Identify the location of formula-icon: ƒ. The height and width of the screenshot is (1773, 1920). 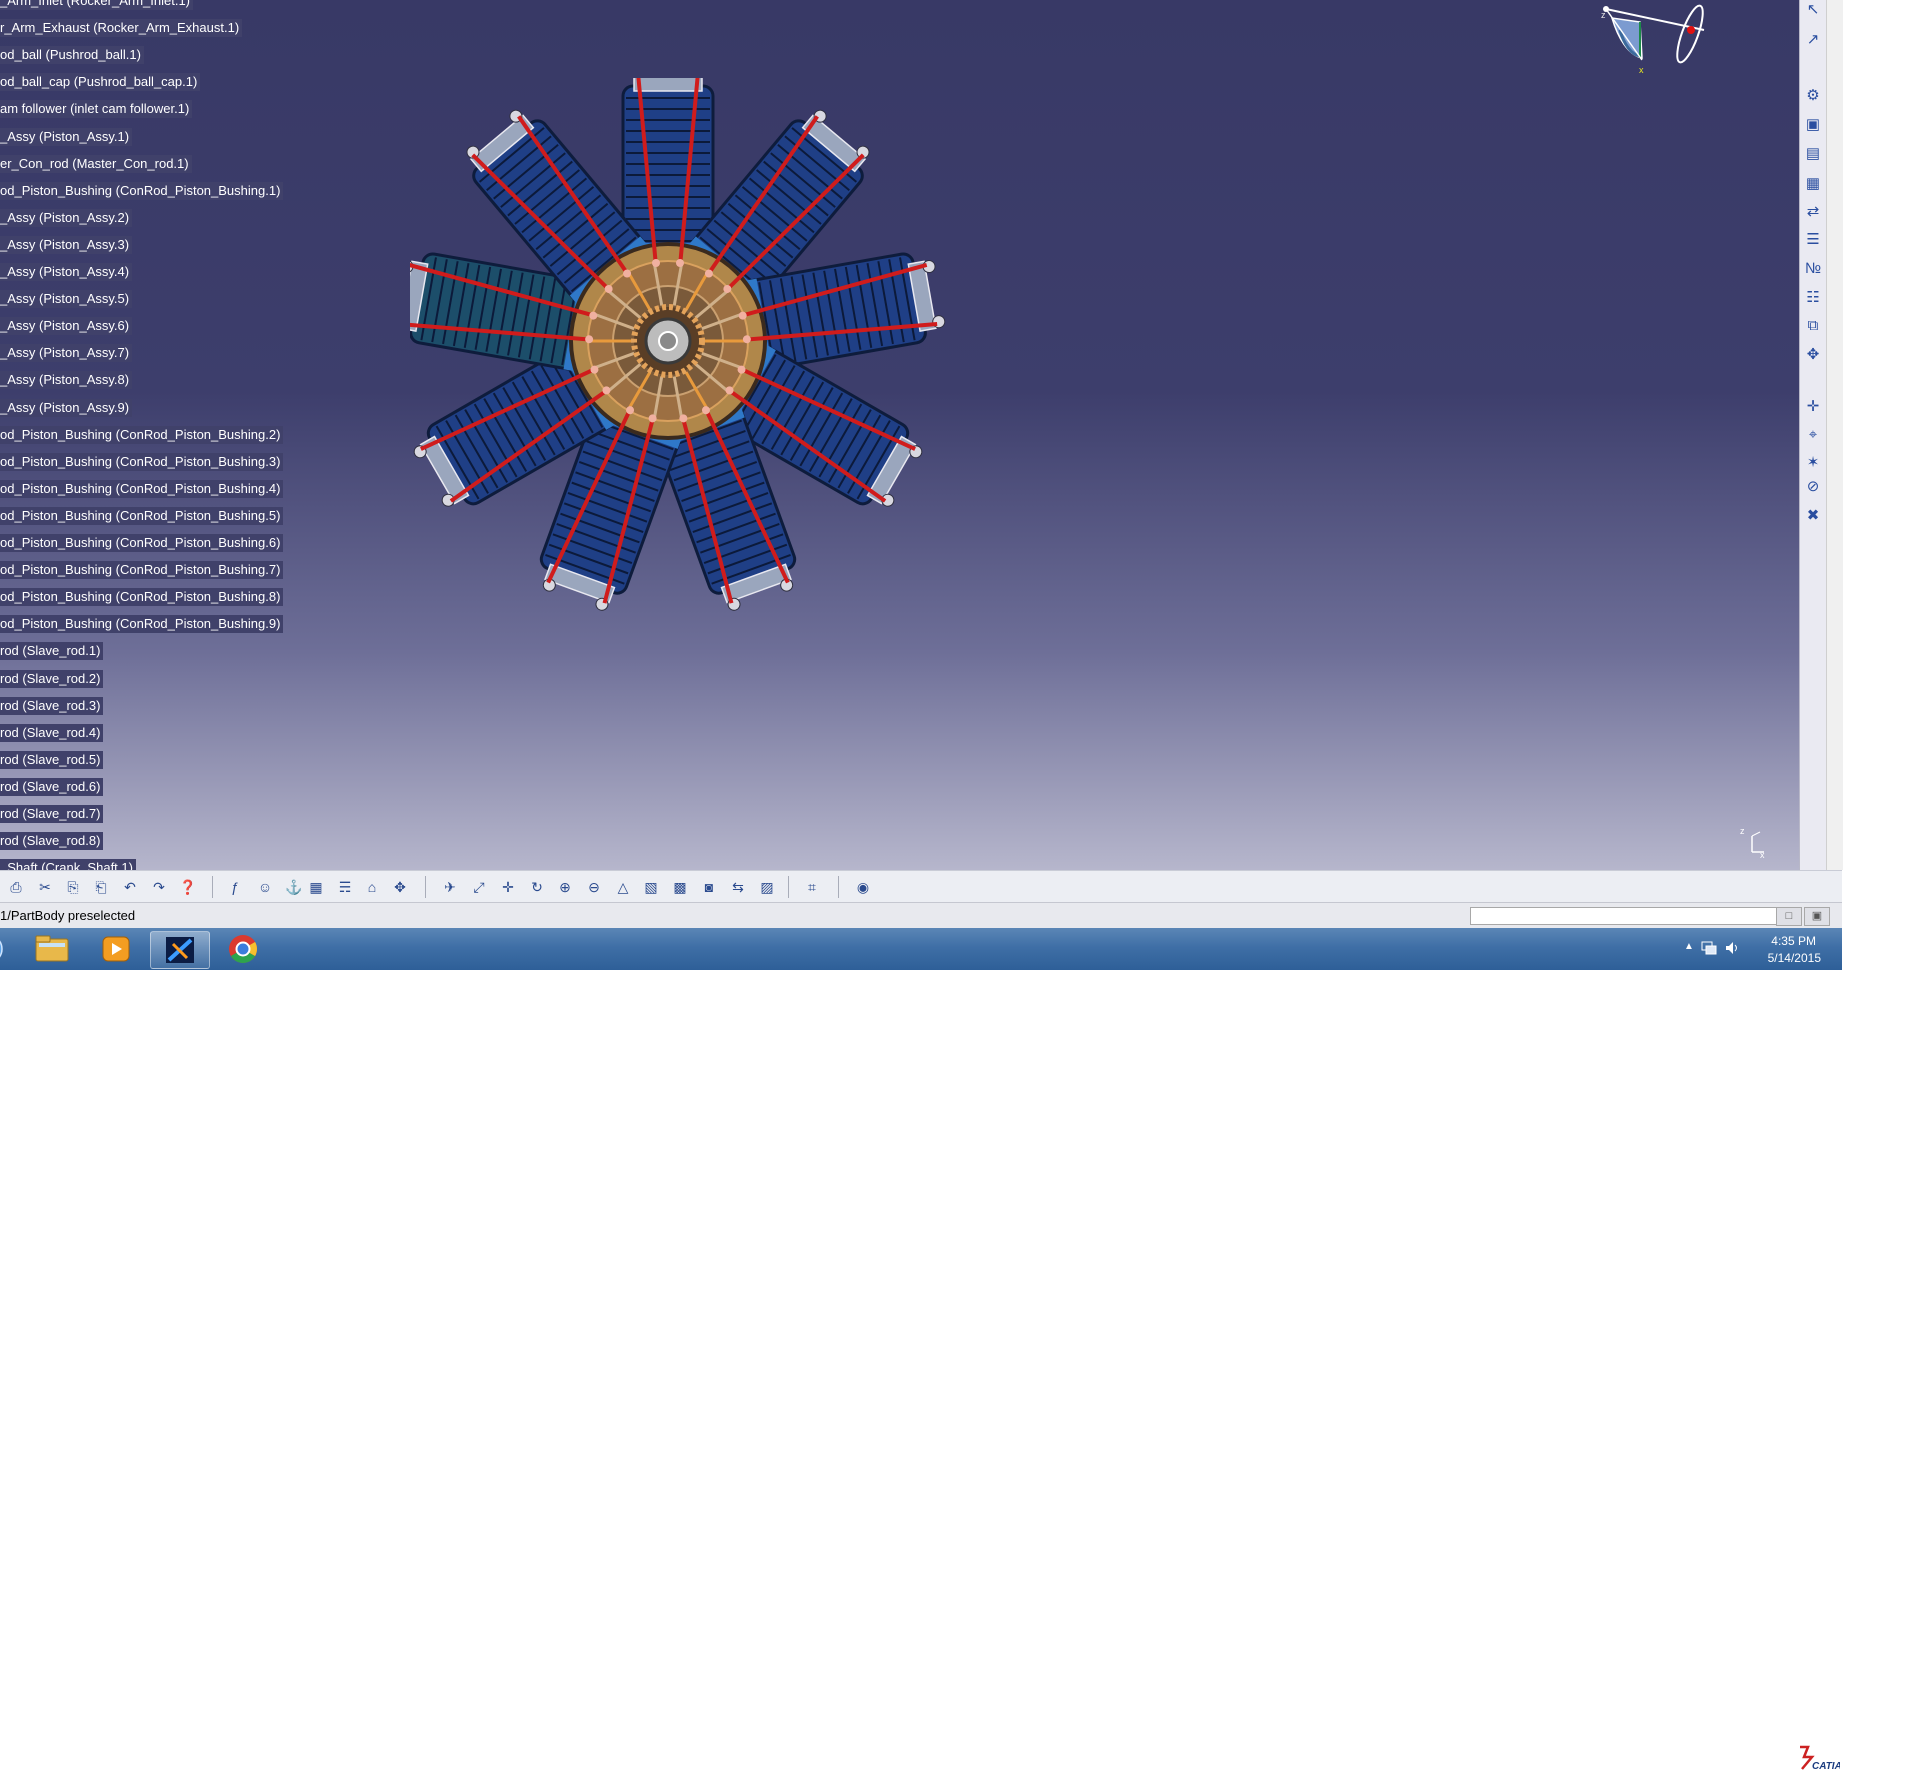
(235, 887).